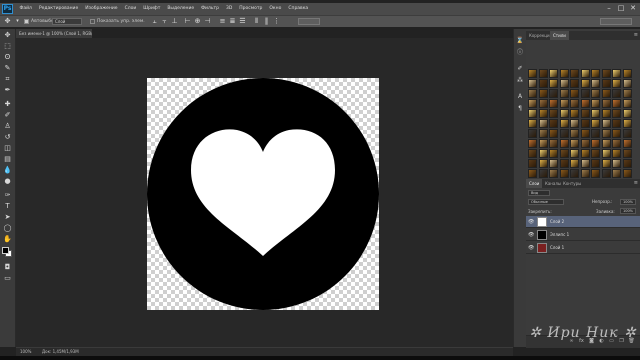  Describe the element at coordinates (26, 21) in the screenshot. I see `auto-select-checkbox` at that location.